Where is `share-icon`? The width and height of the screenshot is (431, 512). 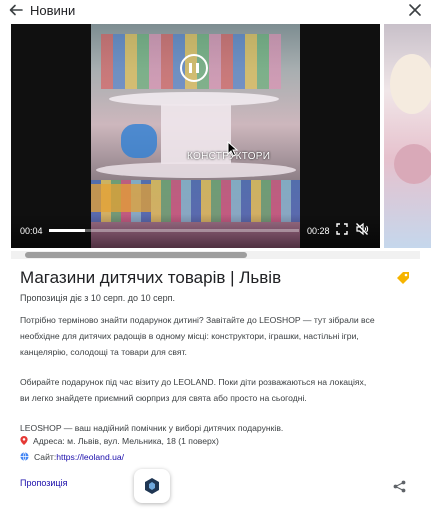 share-icon is located at coordinates (399, 486).